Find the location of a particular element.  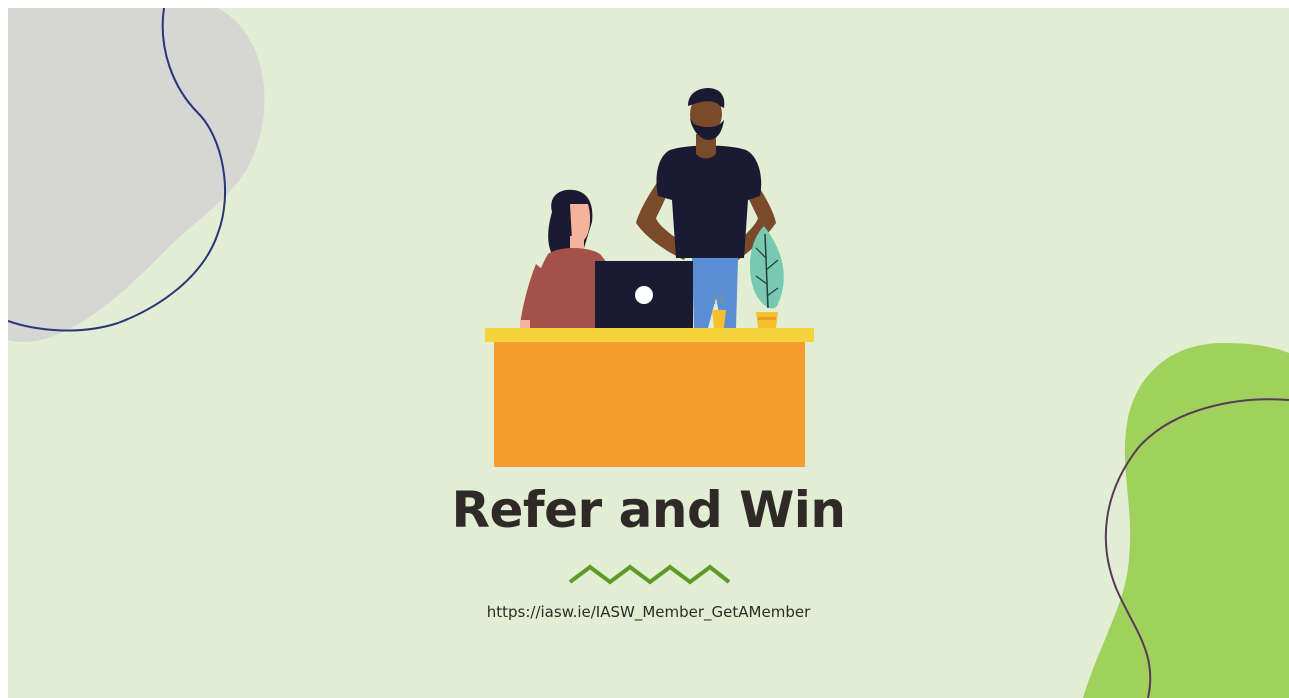

referral-url-link: https://iasw.ie/IASW_Member_GetAMember is located at coordinates (648, 612).